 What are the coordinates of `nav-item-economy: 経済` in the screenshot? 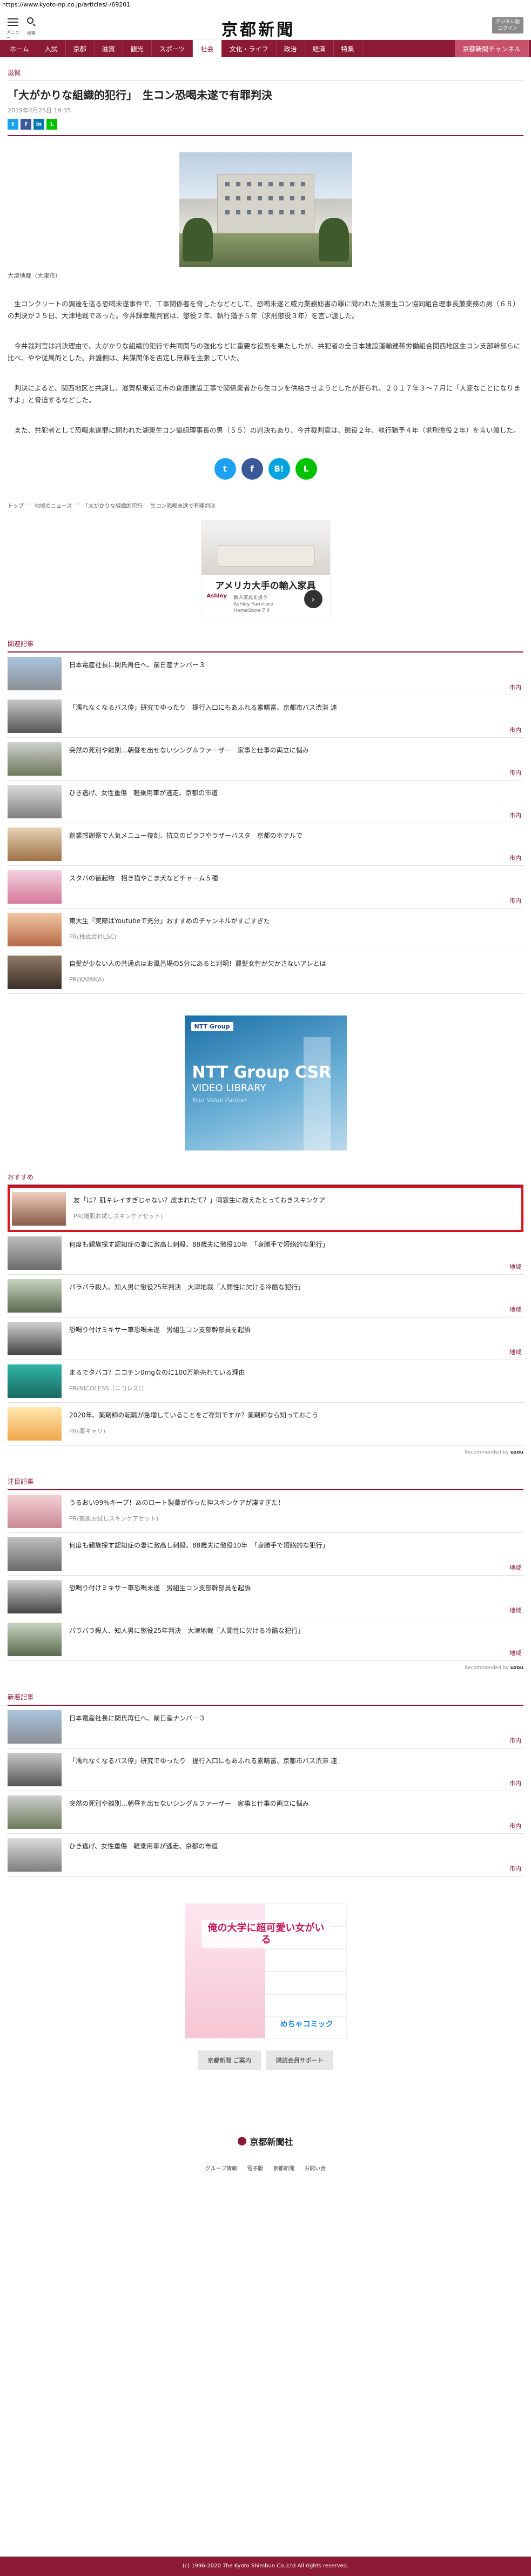 It's located at (319, 48).